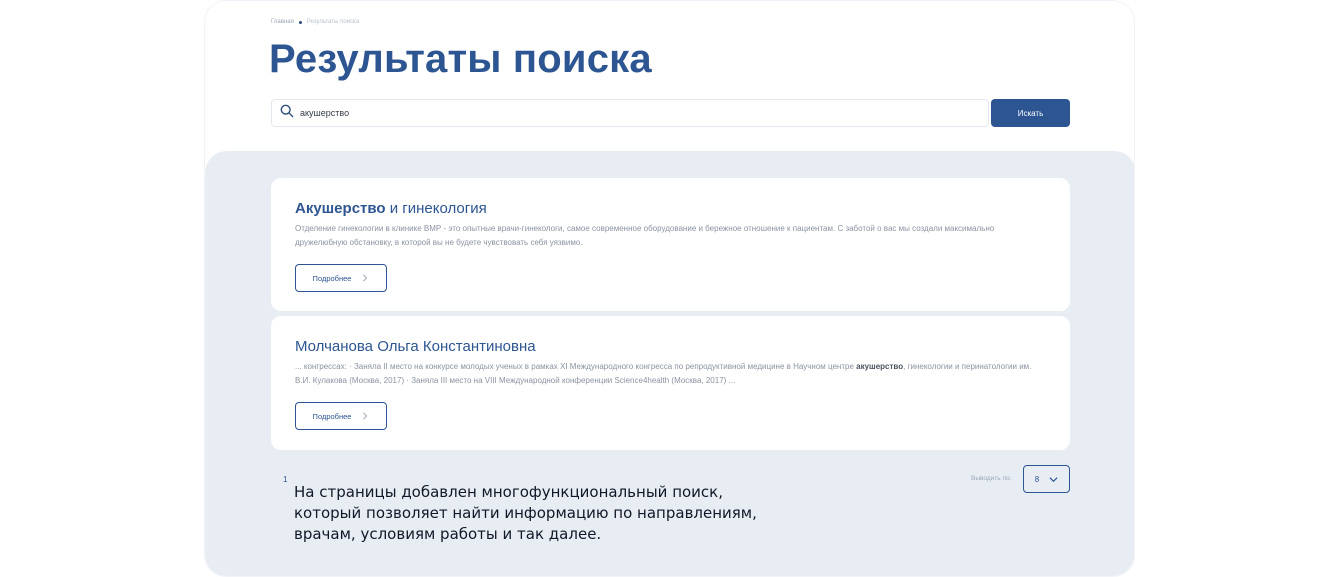 The height and width of the screenshot is (577, 1340). What do you see at coordinates (287, 113) in the screenshot?
I see `search-icon` at bounding box center [287, 113].